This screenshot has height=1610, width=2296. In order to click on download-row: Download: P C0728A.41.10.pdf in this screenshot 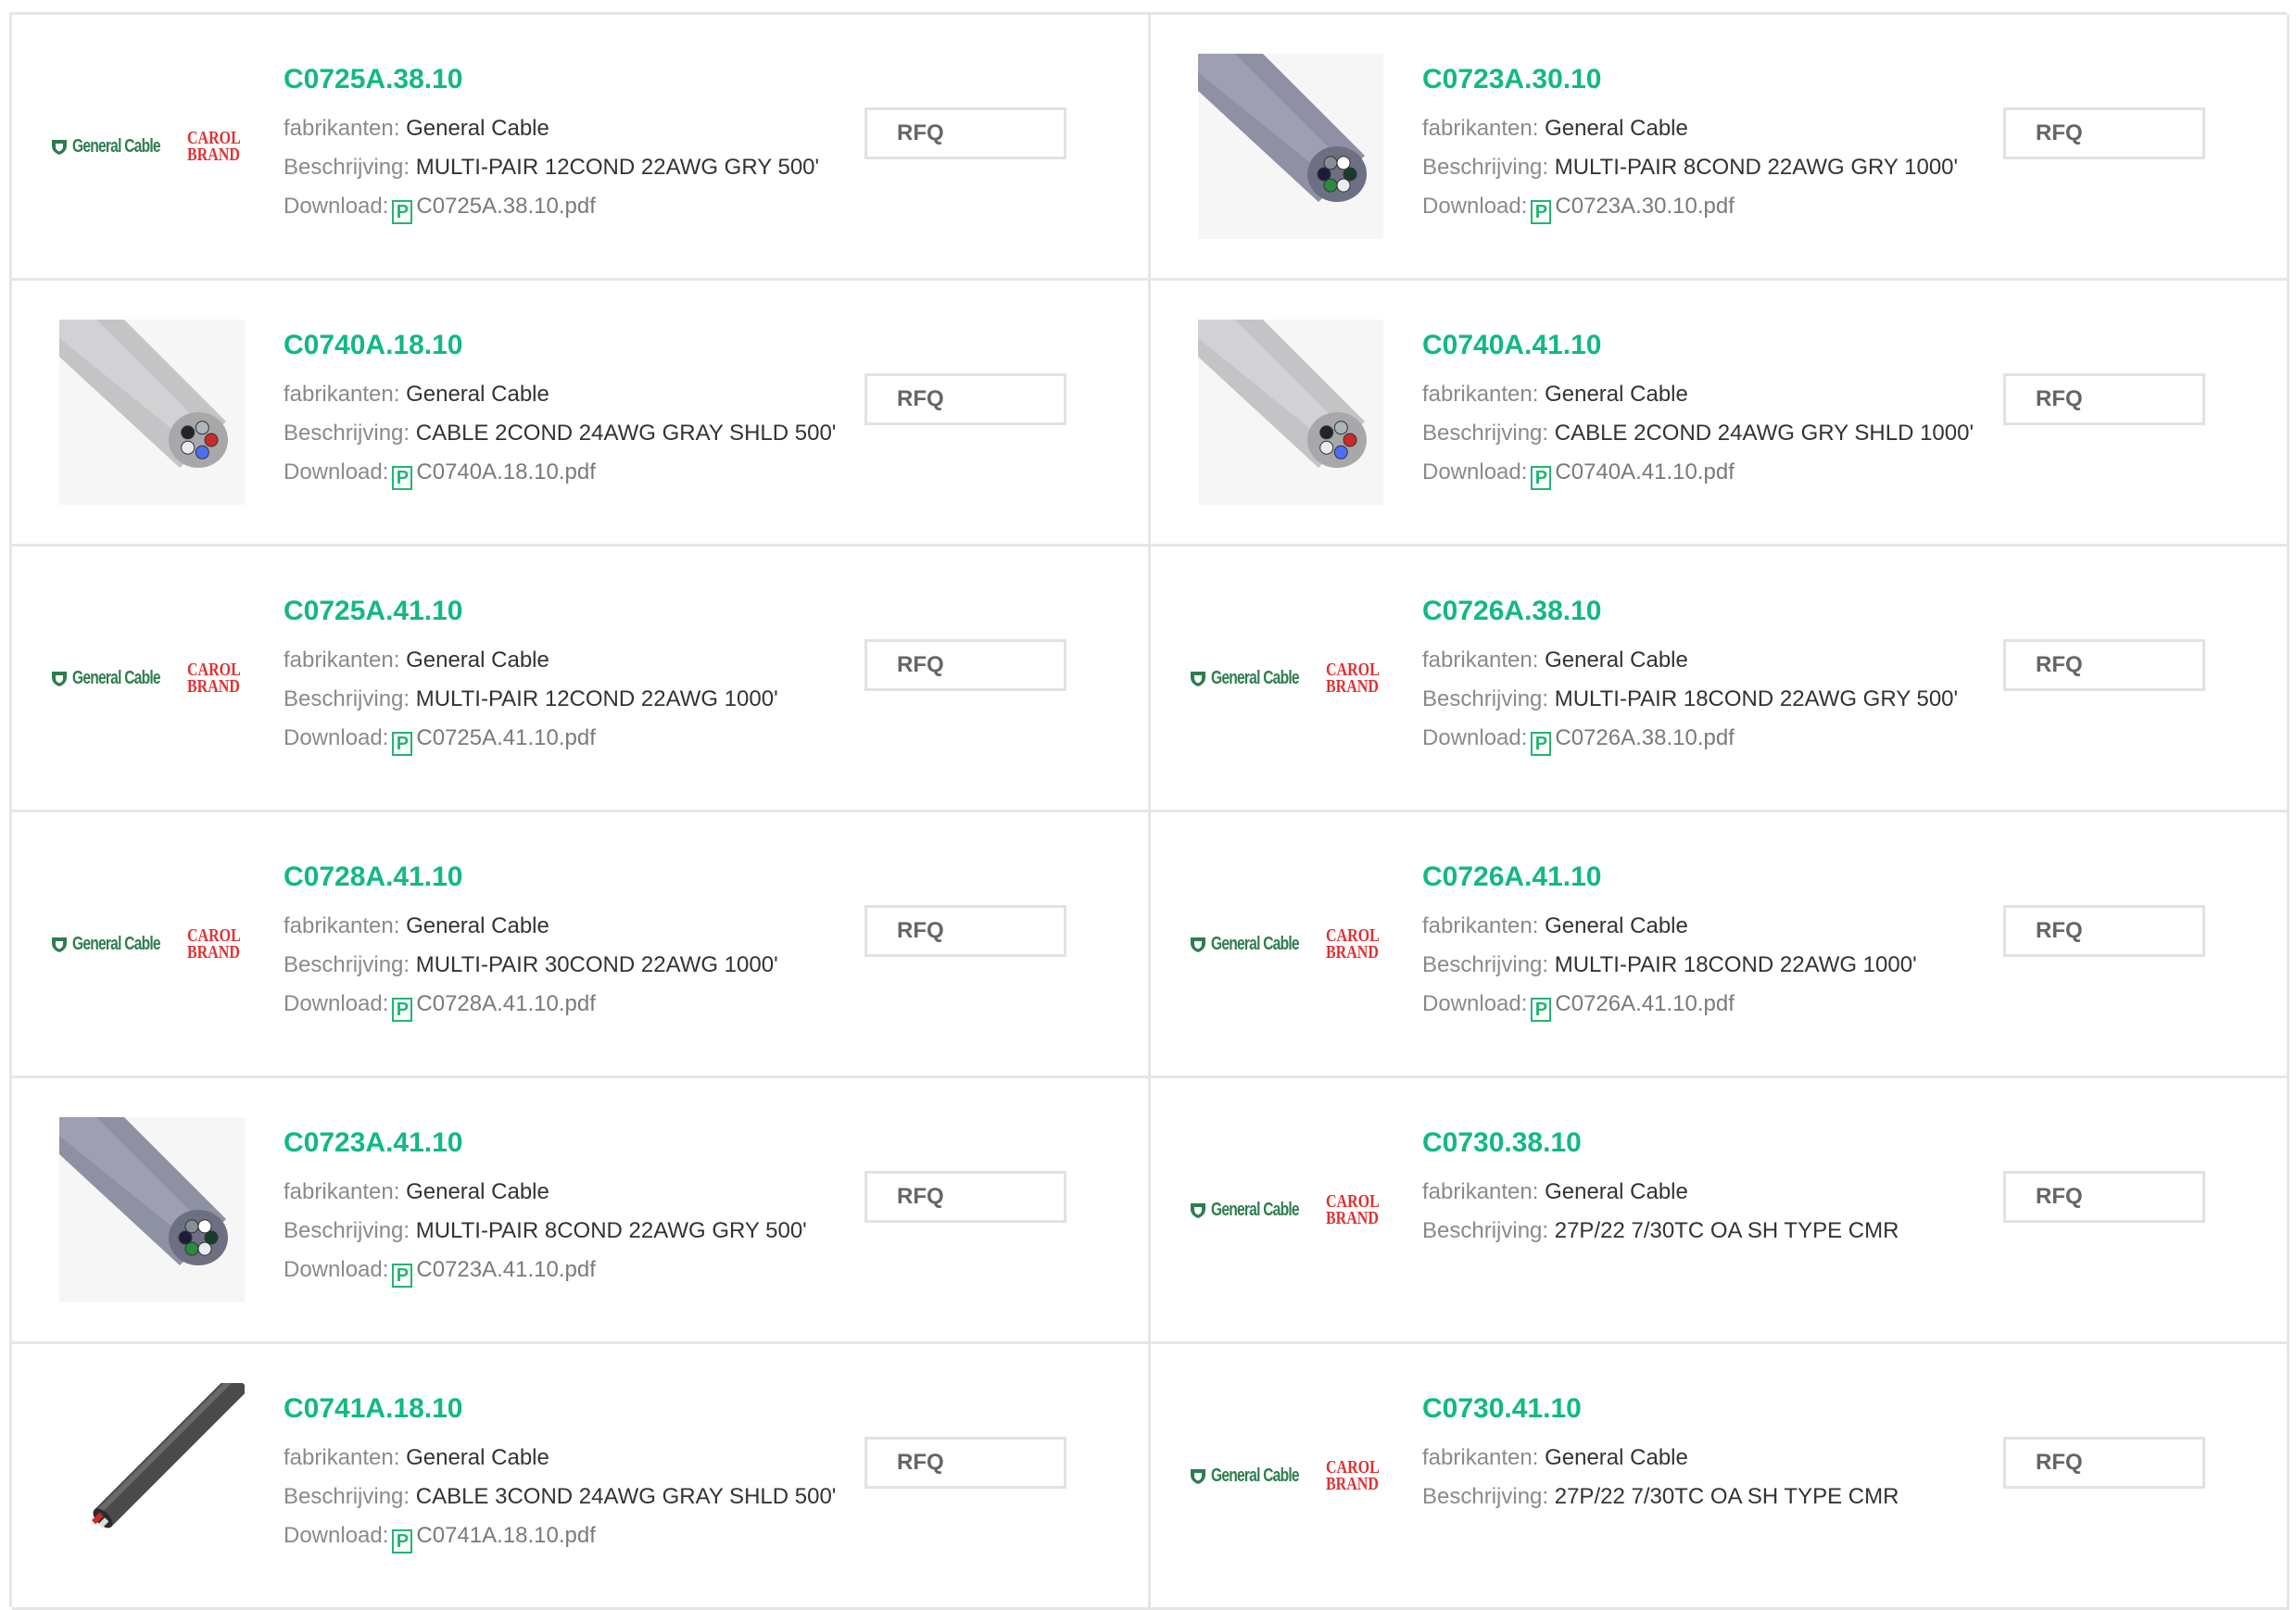, I will do `click(716, 1004)`.